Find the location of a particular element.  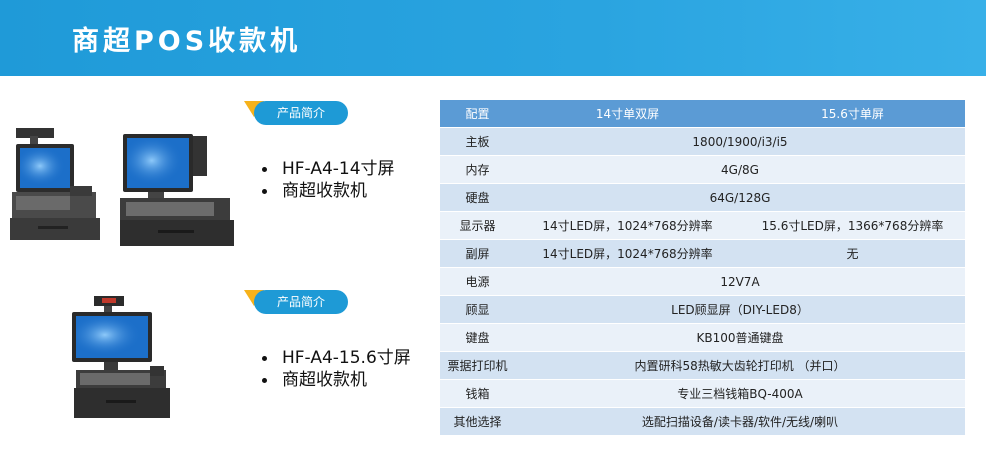

product-bullets: HF-A4-15.6寸屏 商超收款机 is located at coordinates (334, 369).